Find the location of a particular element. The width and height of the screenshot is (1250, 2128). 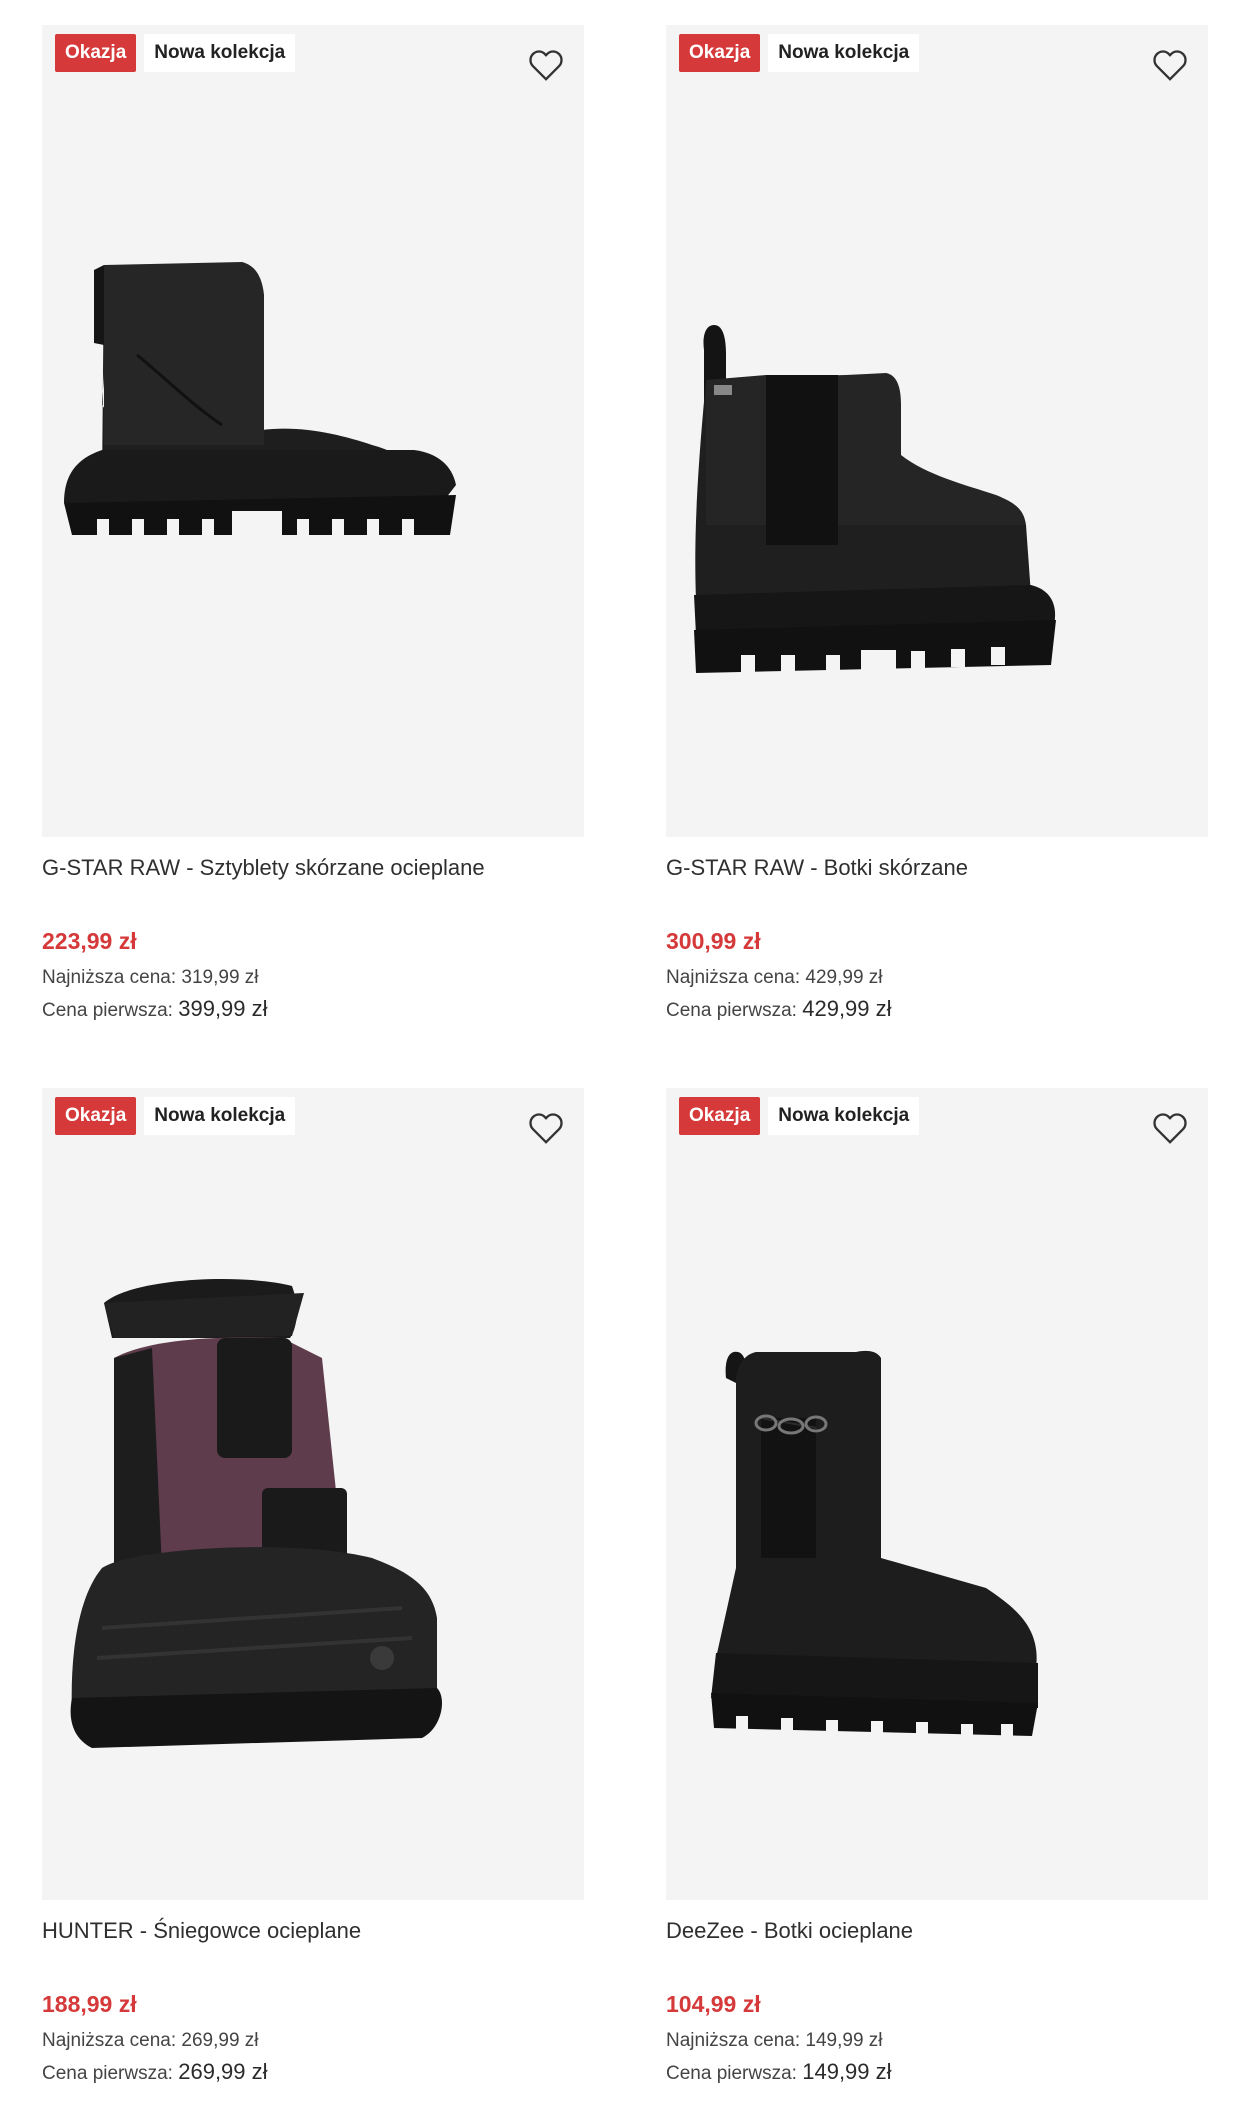

lowest-price: Najniższa cena: 149,99 zł is located at coordinates (774, 2041).